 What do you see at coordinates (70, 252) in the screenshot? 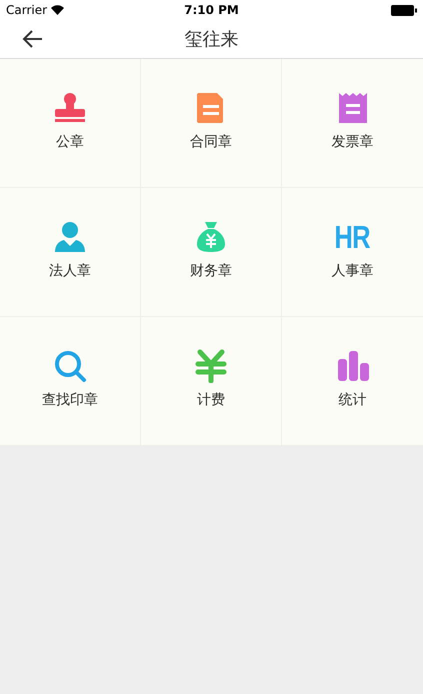
I see `menu-tile: 法人章` at bounding box center [70, 252].